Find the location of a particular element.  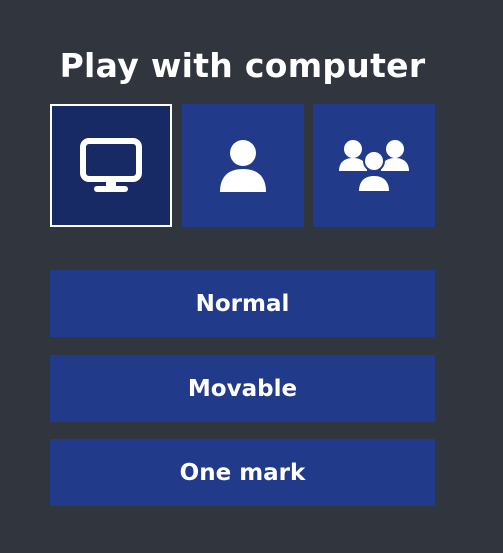

normal-button-label: Normal is located at coordinates (242, 303).